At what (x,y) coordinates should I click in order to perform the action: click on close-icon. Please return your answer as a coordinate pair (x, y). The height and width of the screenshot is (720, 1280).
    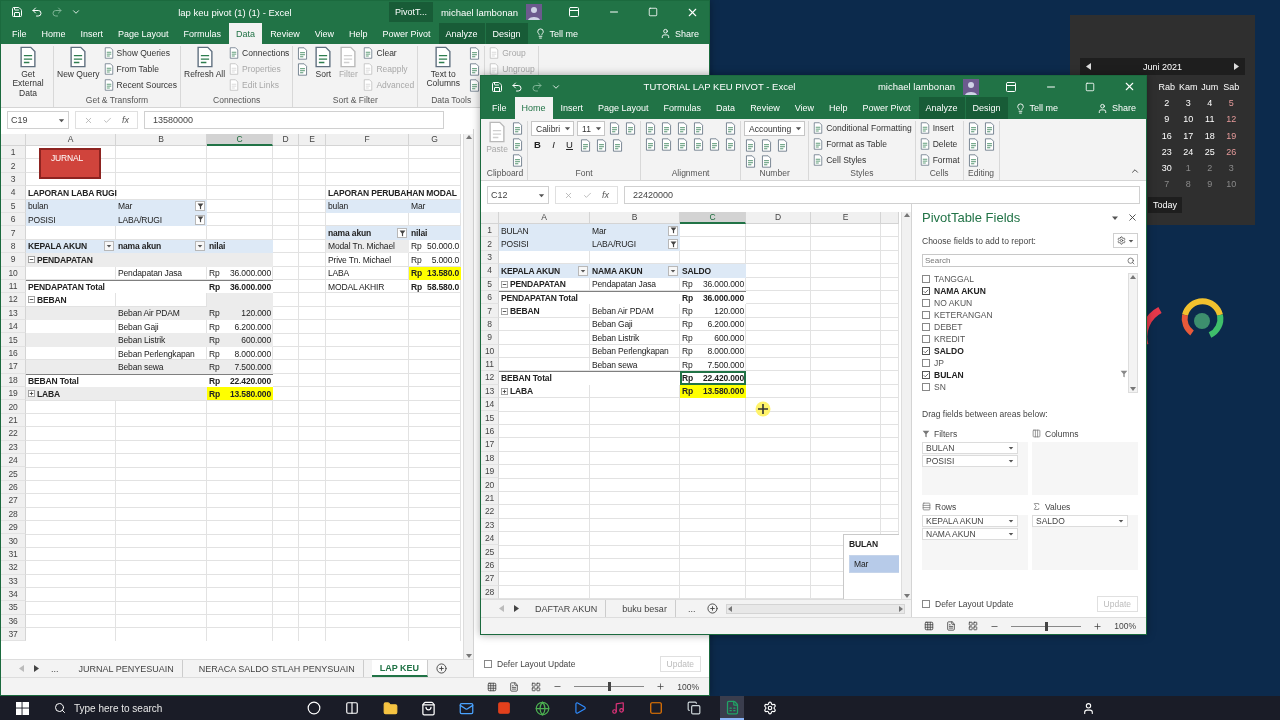
    Looking at the image, I should click on (1132, 217).